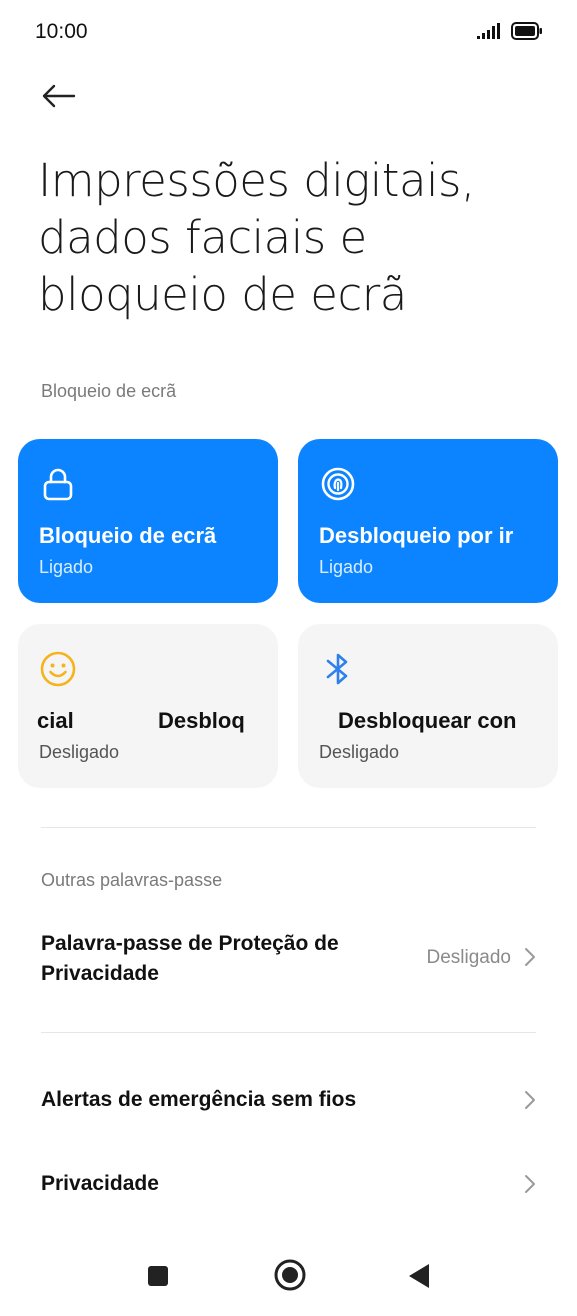 Image resolution: width=577 pixels, height=1316 pixels. What do you see at coordinates (128, 535) in the screenshot?
I see `tile-title: Bloqueio de ecrã` at bounding box center [128, 535].